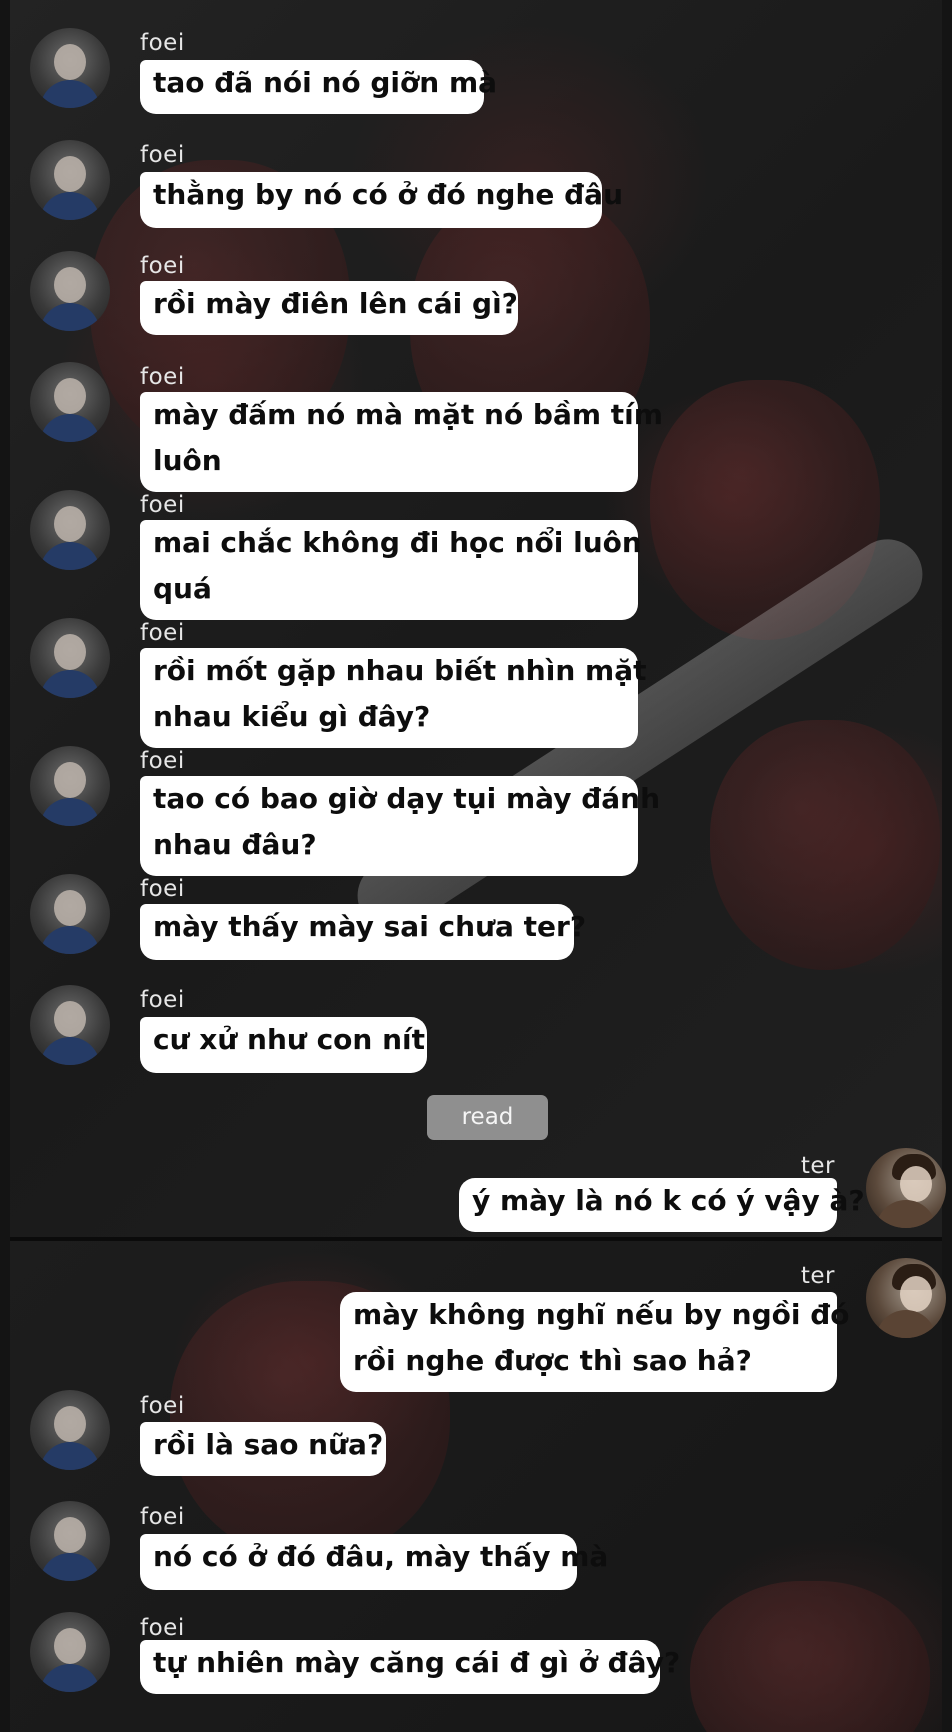  What do you see at coordinates (292, 716) in the screenshot?
I see `message-line: nhau kiểu gì đây?` at bounding box center [292, 716].